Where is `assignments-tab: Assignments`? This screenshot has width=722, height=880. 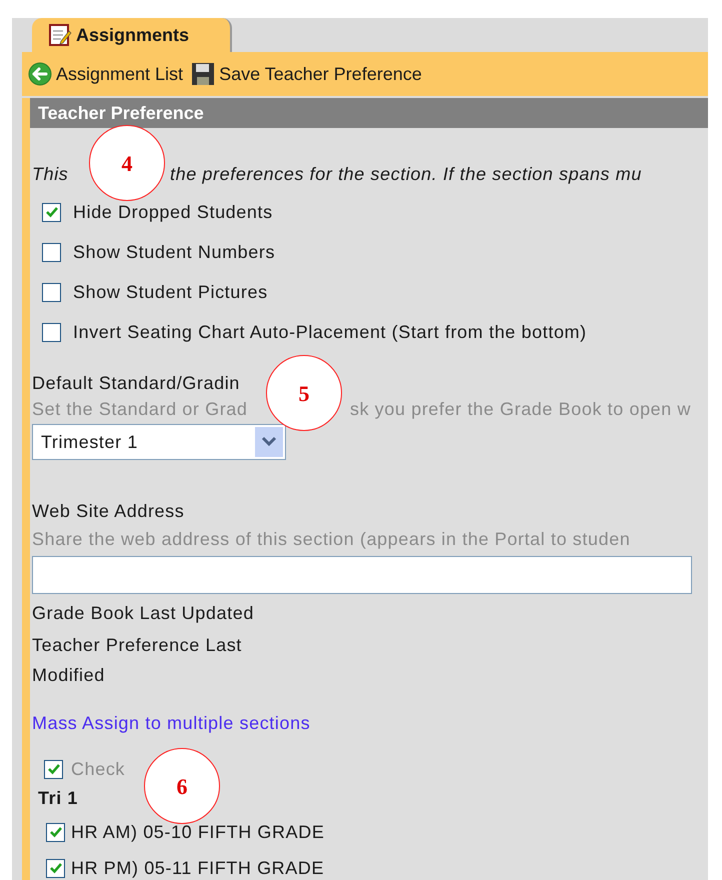
assignments-tab: Assignments is located at coordinates (132, 35).